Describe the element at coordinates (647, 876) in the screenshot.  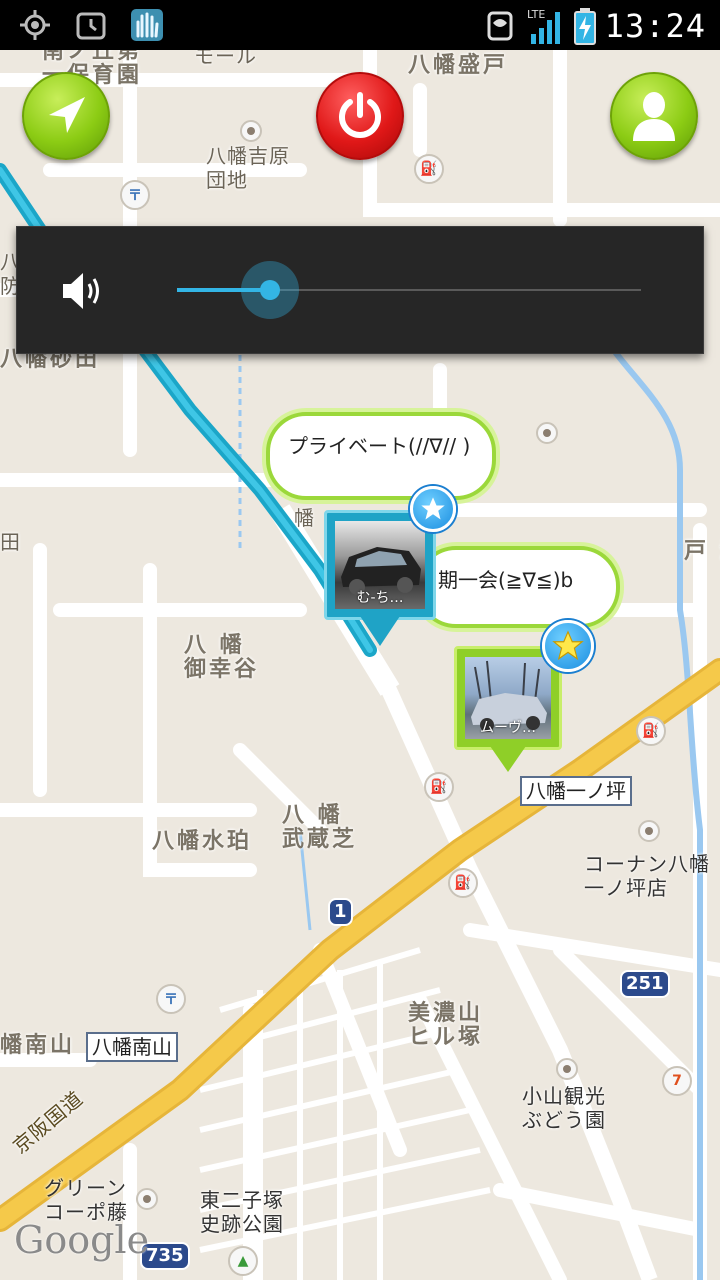
I see `label-konan: コーナン八幡 一ノ坪店` at that location.